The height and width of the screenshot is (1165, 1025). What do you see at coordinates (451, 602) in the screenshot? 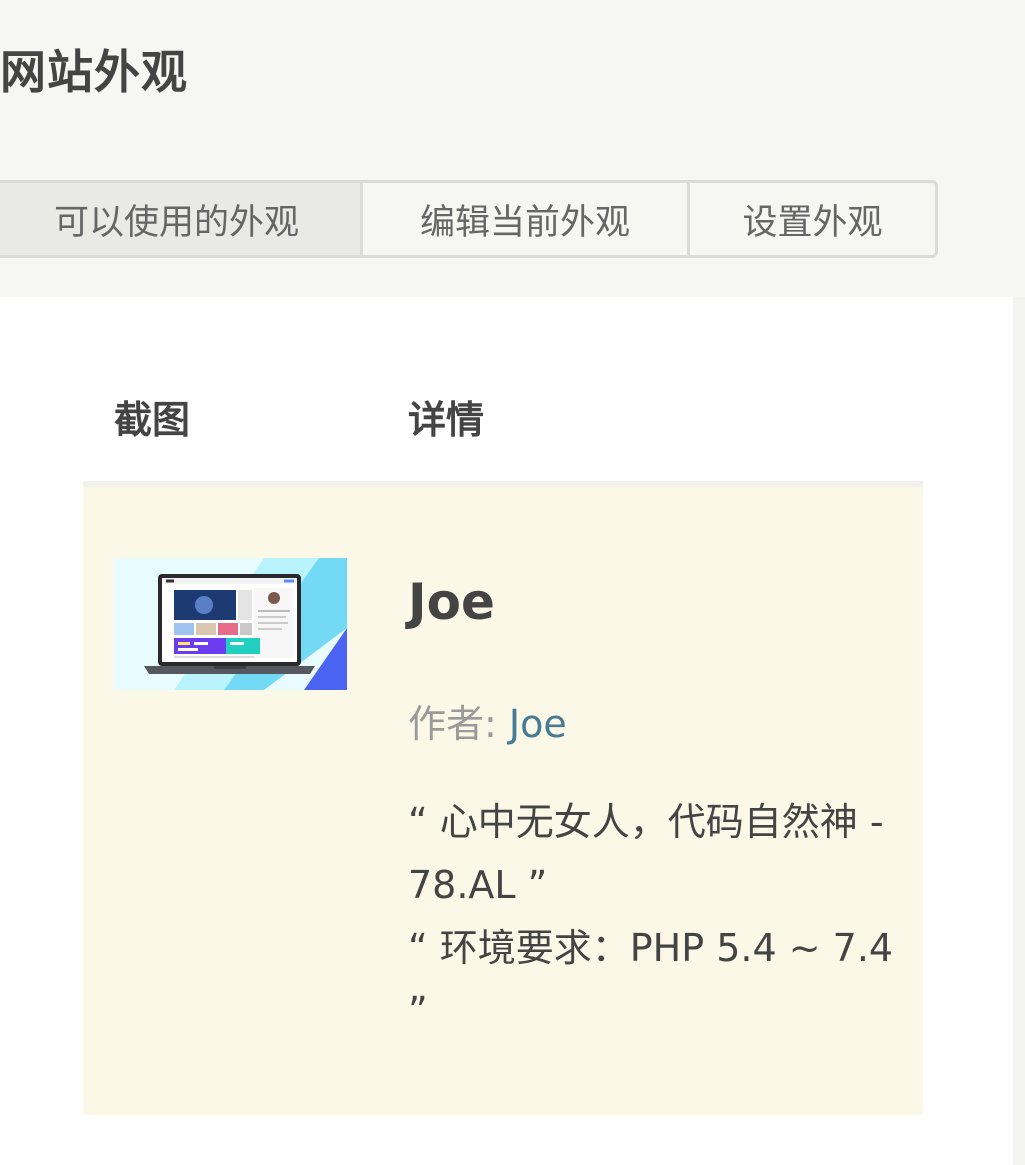
I see `theme-name: Joe` at bounding box center [451, 602].